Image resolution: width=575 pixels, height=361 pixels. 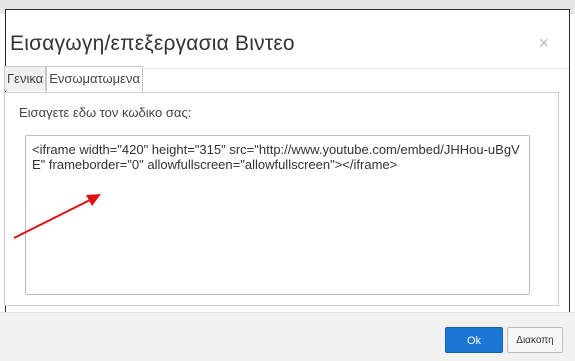 I want to click on embed-code-label: Εισαγετε εδω τον κωδικο σας:, so click(x=105, y=112).